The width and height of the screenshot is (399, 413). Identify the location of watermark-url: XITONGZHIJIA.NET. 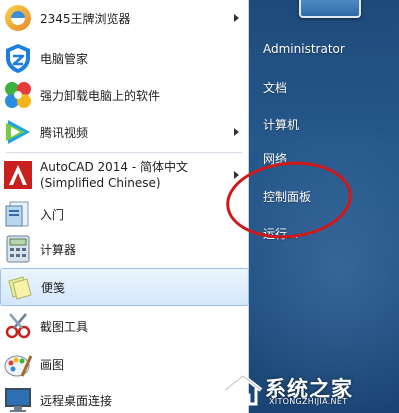
(308, 401).